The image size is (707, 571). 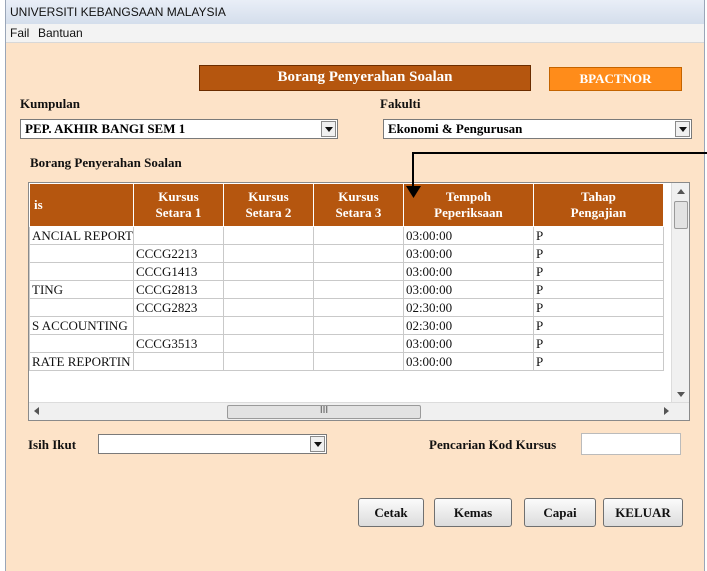 I want to click on form-code-badge: BPACTNOR, so click(x=615, y=79).